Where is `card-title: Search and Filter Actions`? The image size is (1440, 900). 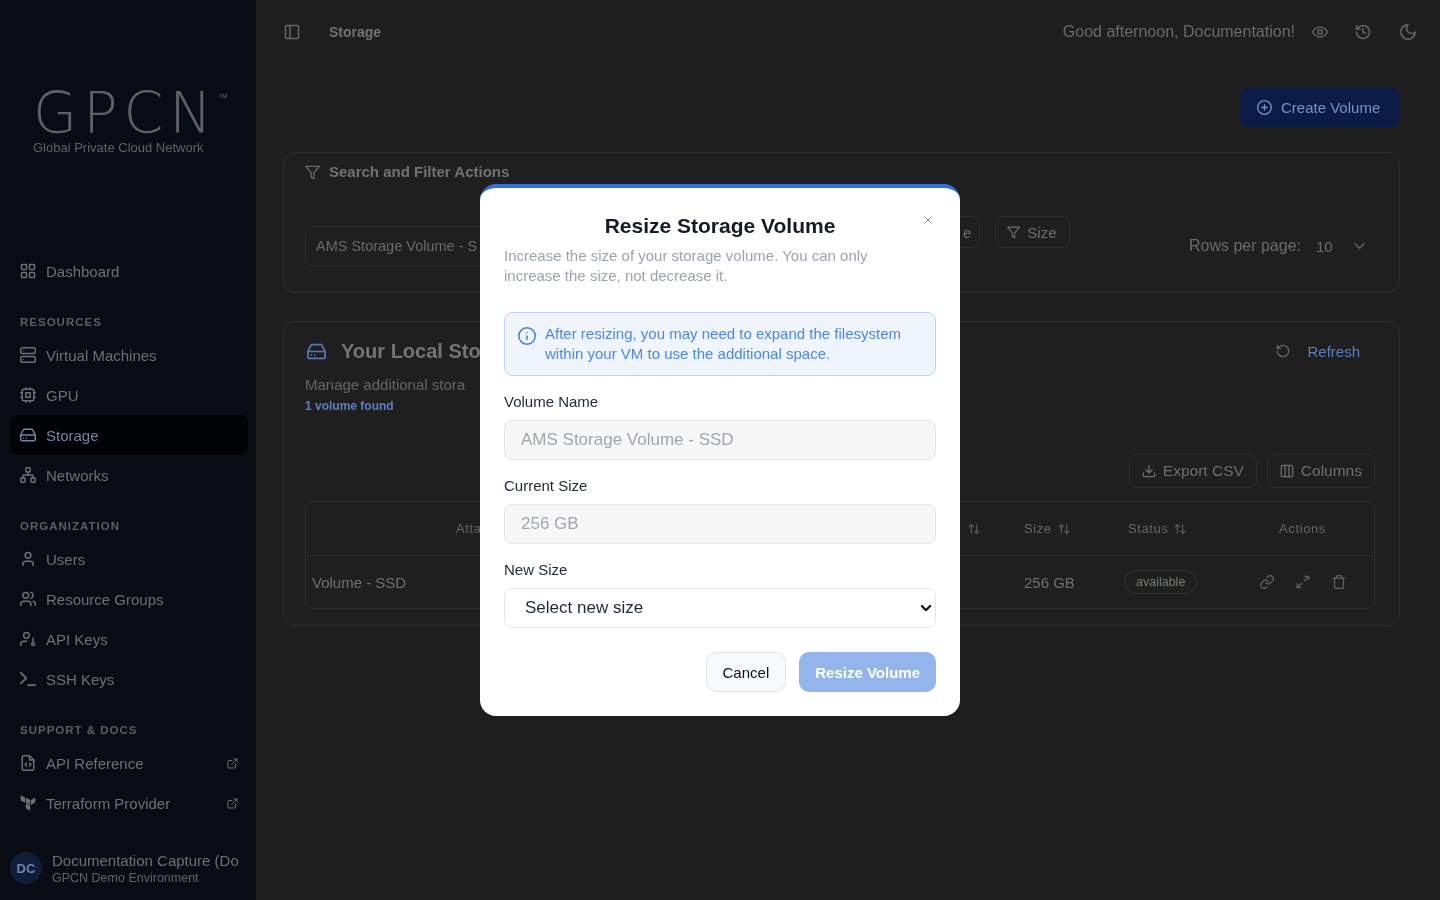 card-title: Search and Filter Actions is located at coordinates (419, 172).